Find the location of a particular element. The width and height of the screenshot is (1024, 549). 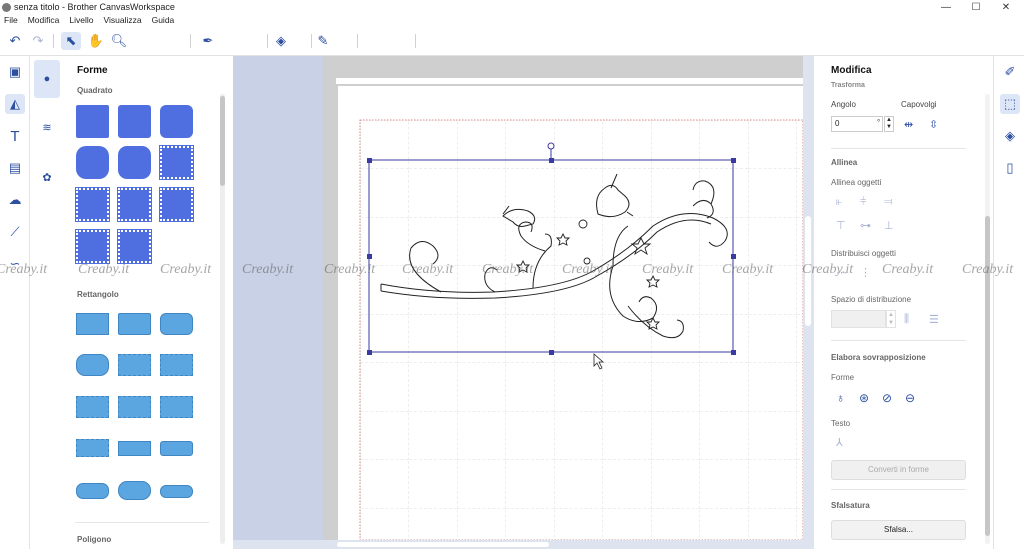

undo-icon: ↶ is located at coordinates (15, 41).